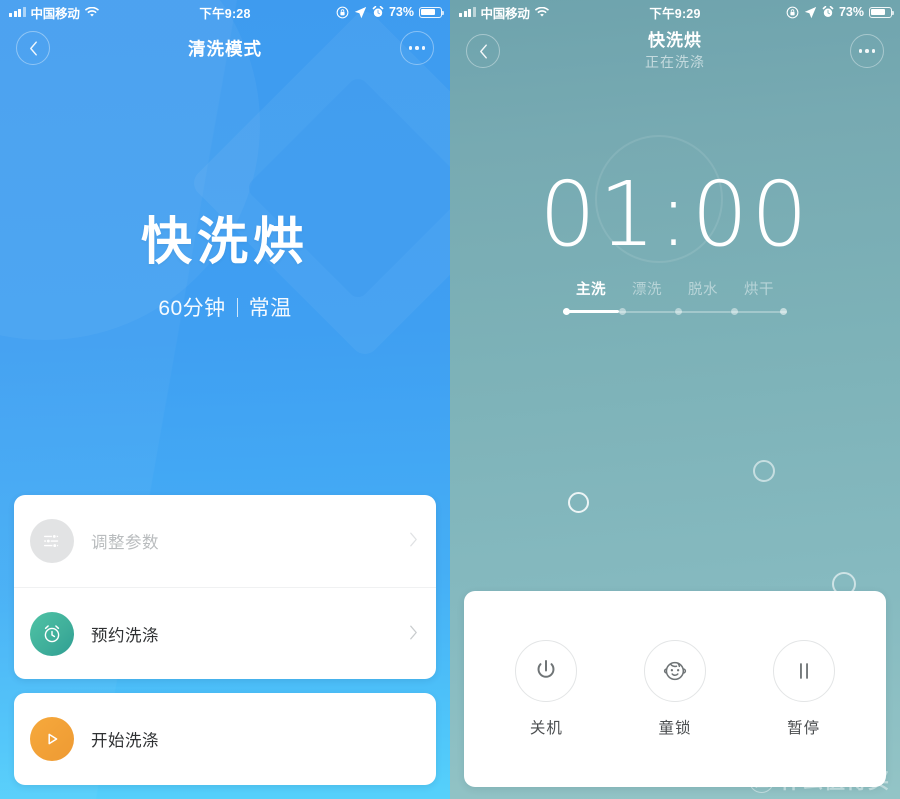 The image size is (900, 799). Describe the element at coordinates (125, 543) in the screenshot. I see `row-label-adjust-parameters: 调整参数` at that location.